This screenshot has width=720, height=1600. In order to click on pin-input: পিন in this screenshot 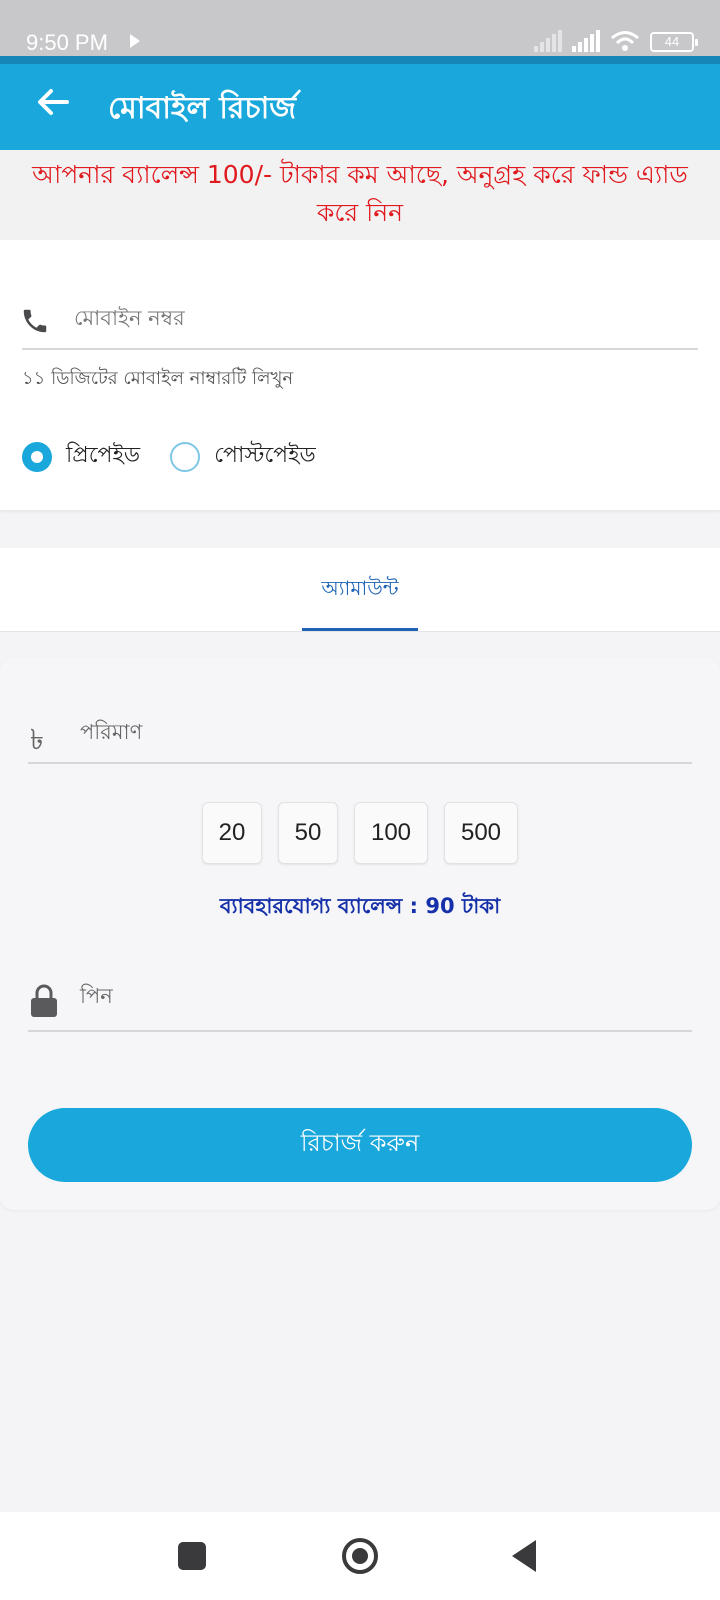, I will do `click(96, 997)`.